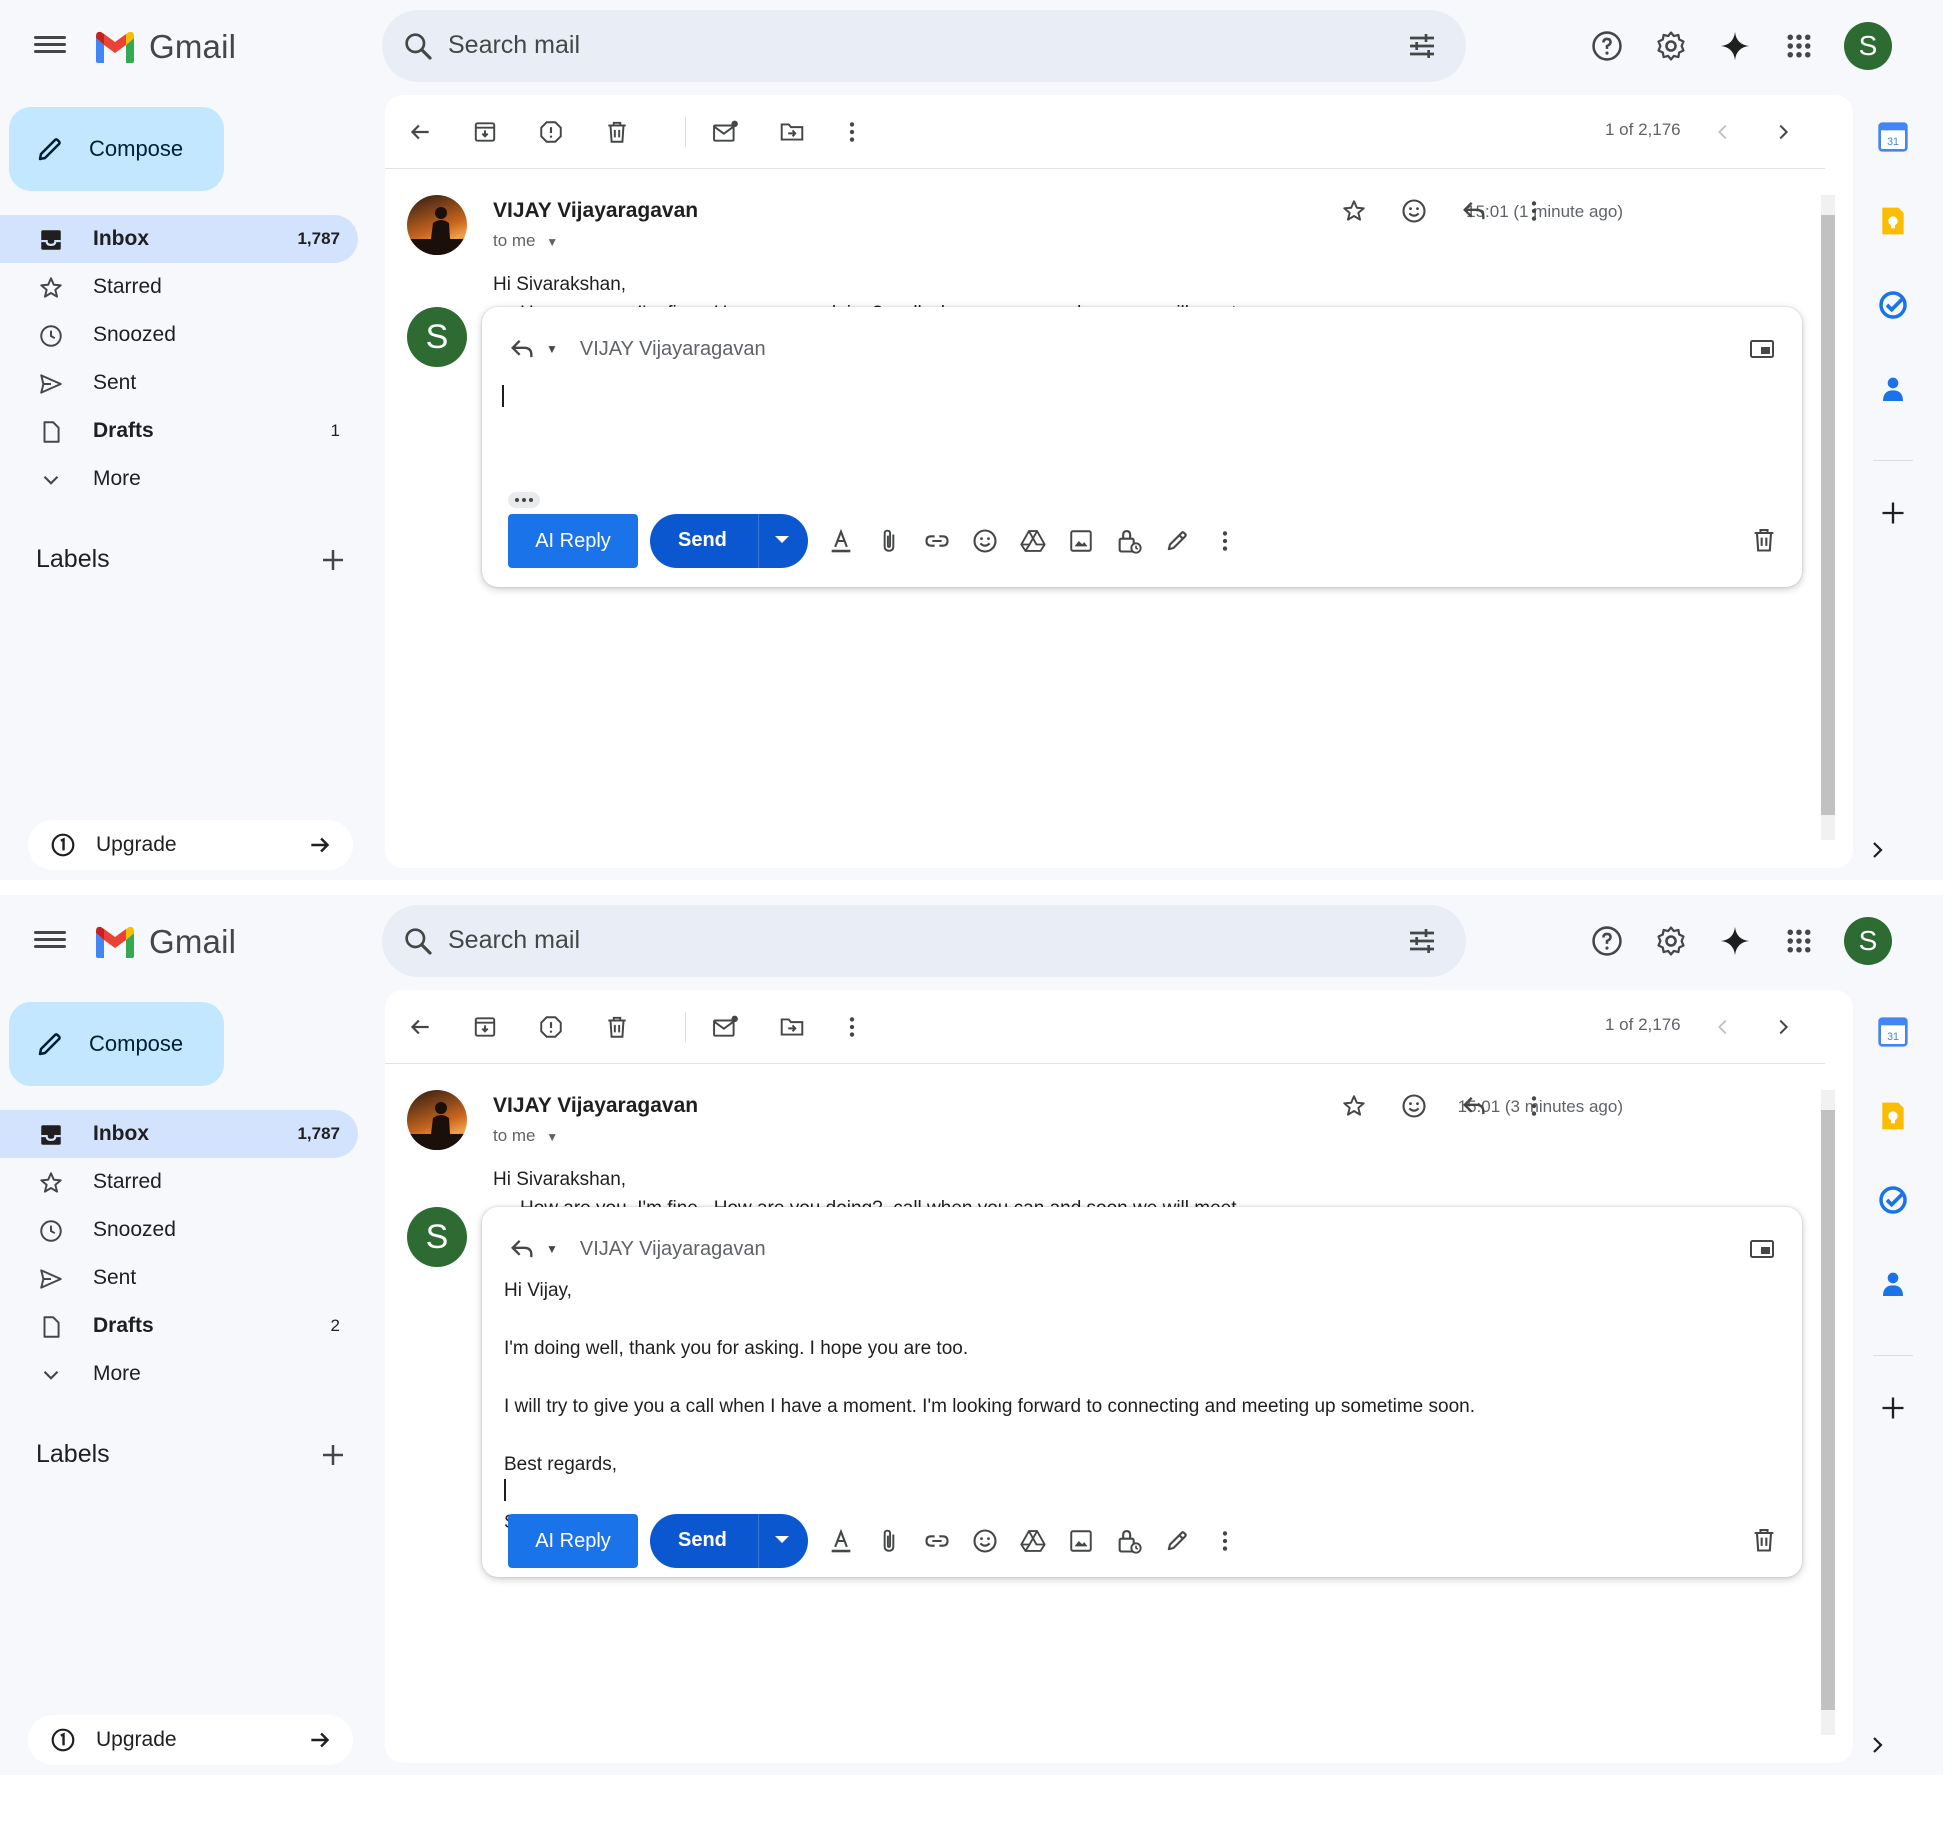 Image resolution: width=1956 pixels, height=1824 pixels. Describe the element at coordinates (1762, 349) in the screenshot. I see `pop-out-icon` at that location.